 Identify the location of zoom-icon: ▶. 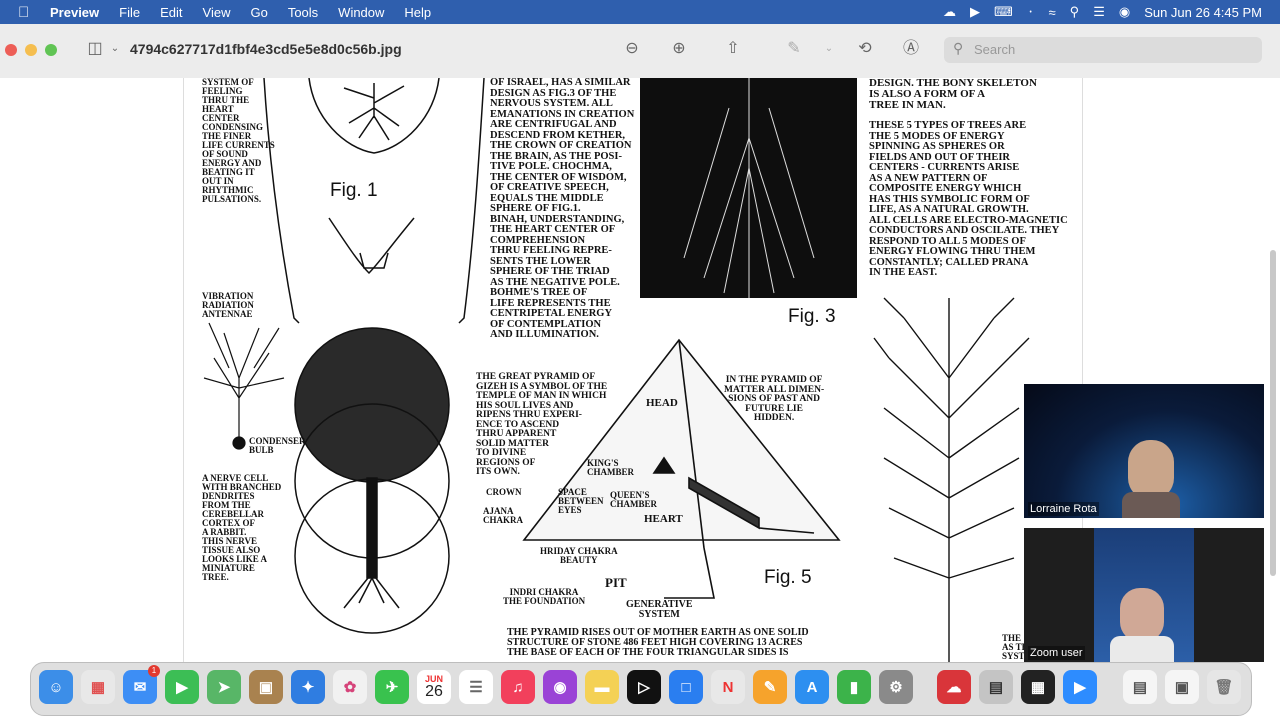
(1080, 687).